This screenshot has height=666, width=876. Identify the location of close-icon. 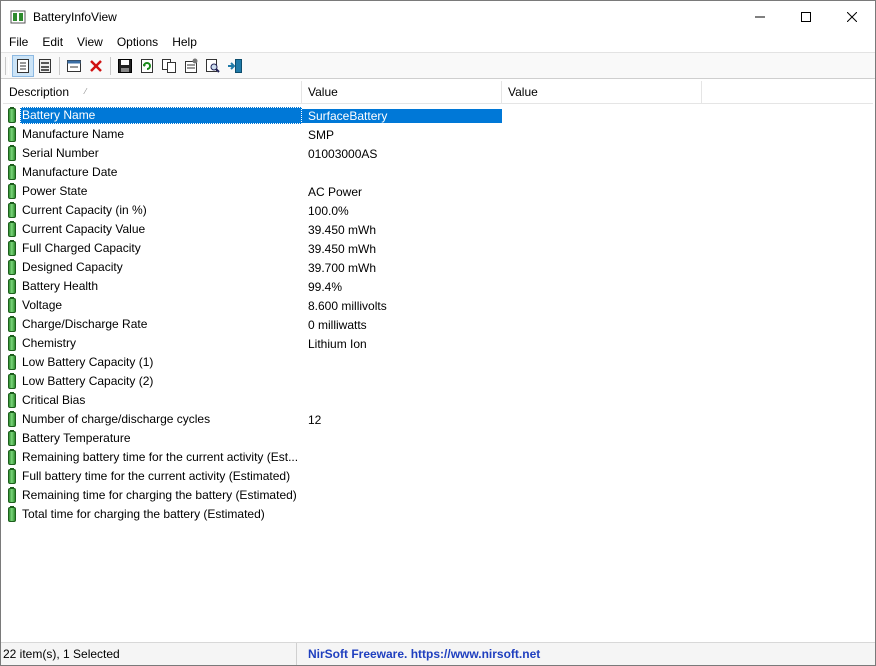
(852, 16).